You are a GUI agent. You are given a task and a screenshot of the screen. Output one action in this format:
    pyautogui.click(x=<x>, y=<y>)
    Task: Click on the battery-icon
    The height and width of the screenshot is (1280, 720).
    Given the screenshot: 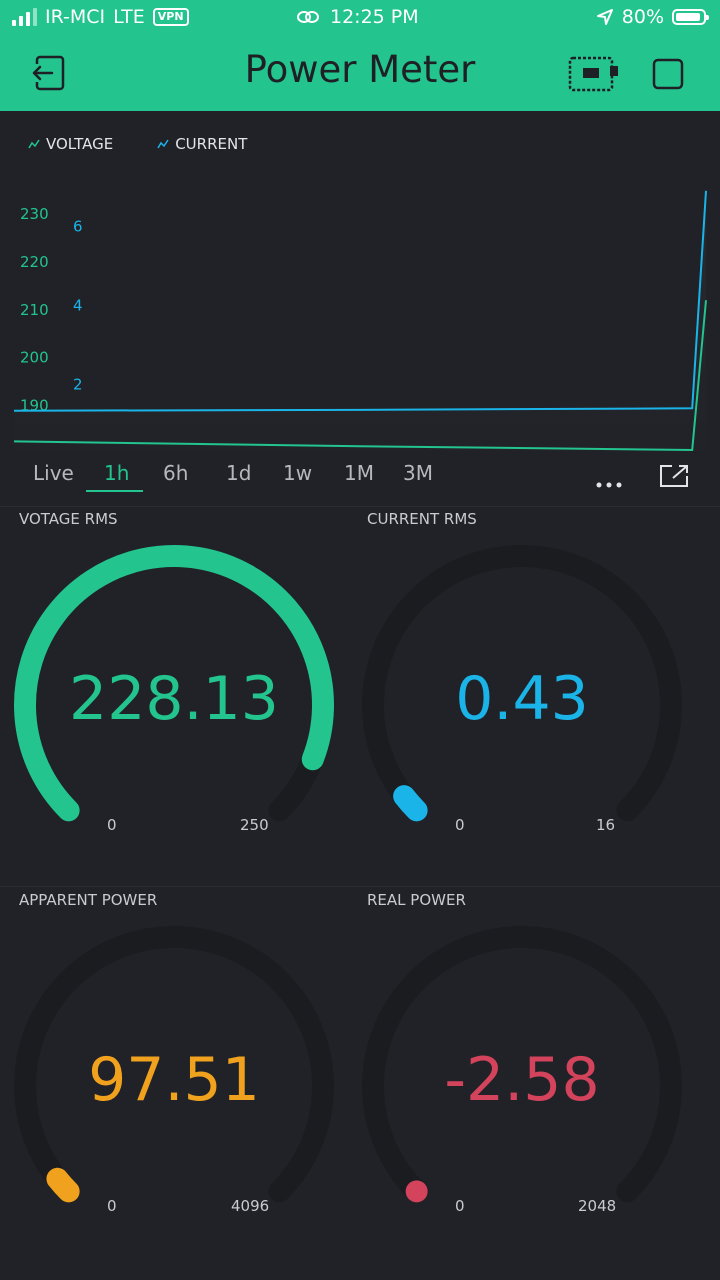 What is the action you would take?
    pyautogui.click(x=690, y=17)
    